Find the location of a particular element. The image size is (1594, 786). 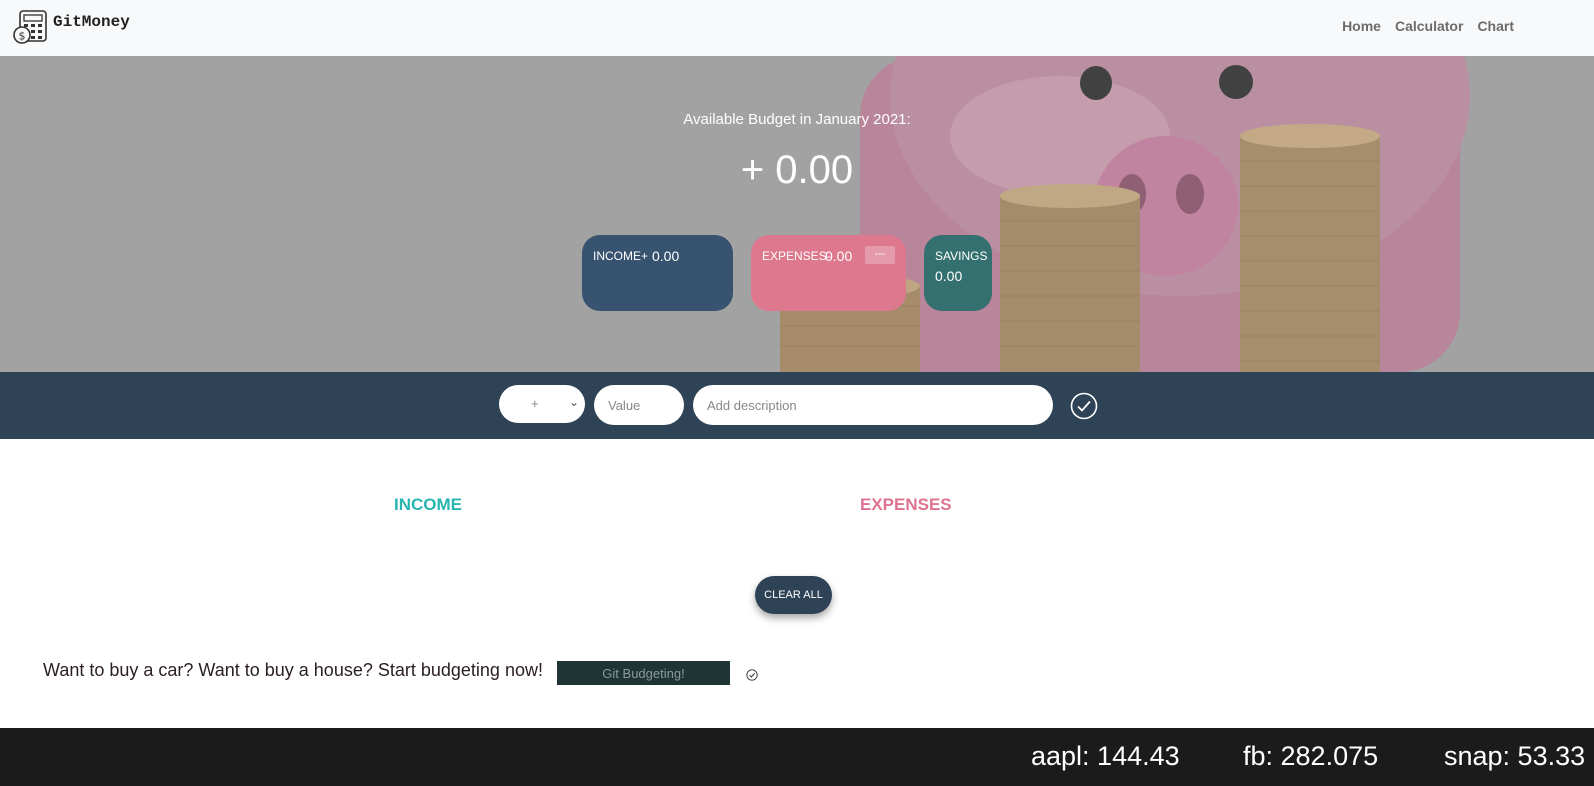

nav-links: Home Calculator Chart is located at coordinates (1428, 26).